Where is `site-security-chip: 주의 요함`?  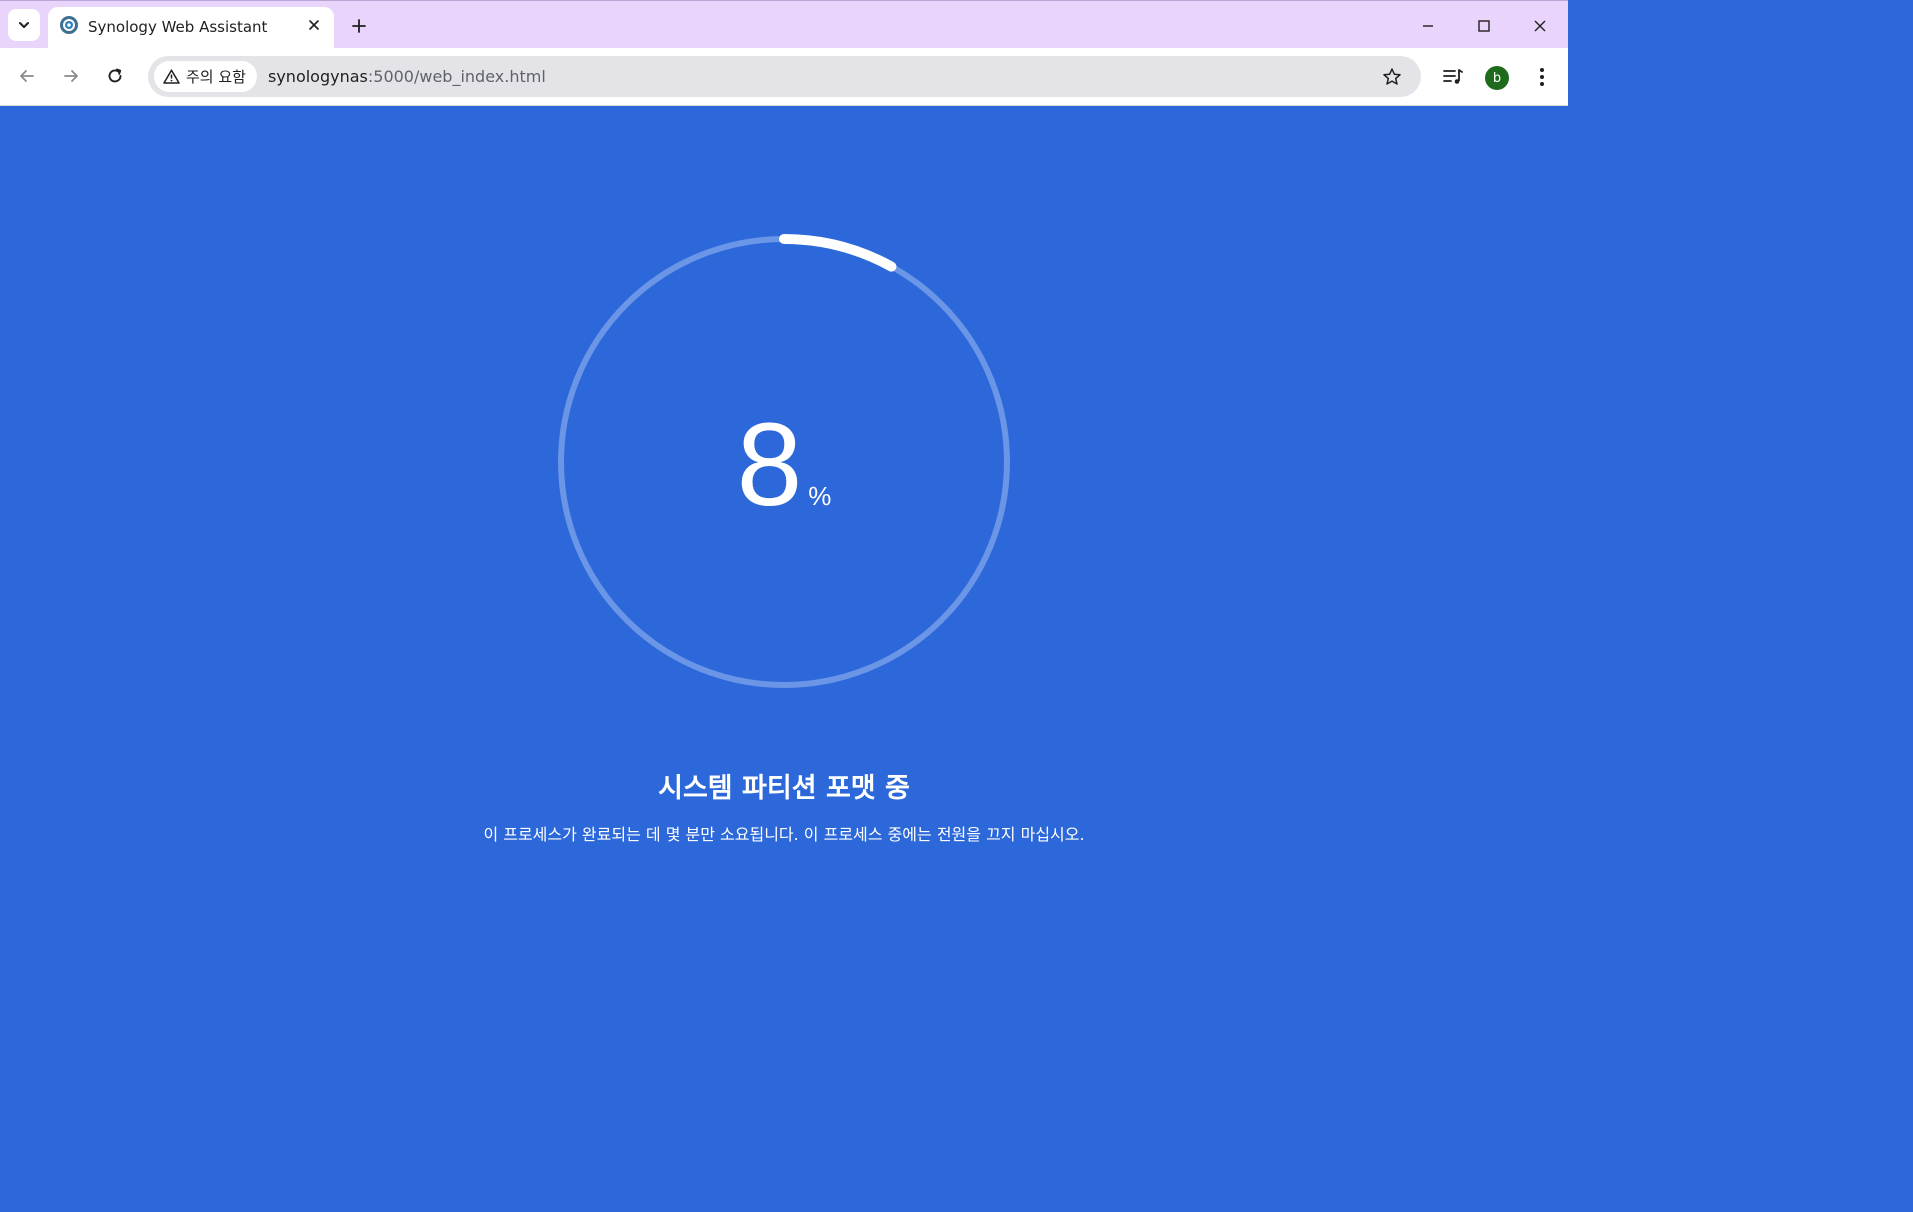 site-security-chip: 주의 요함 is located at coordinates (205, 76).